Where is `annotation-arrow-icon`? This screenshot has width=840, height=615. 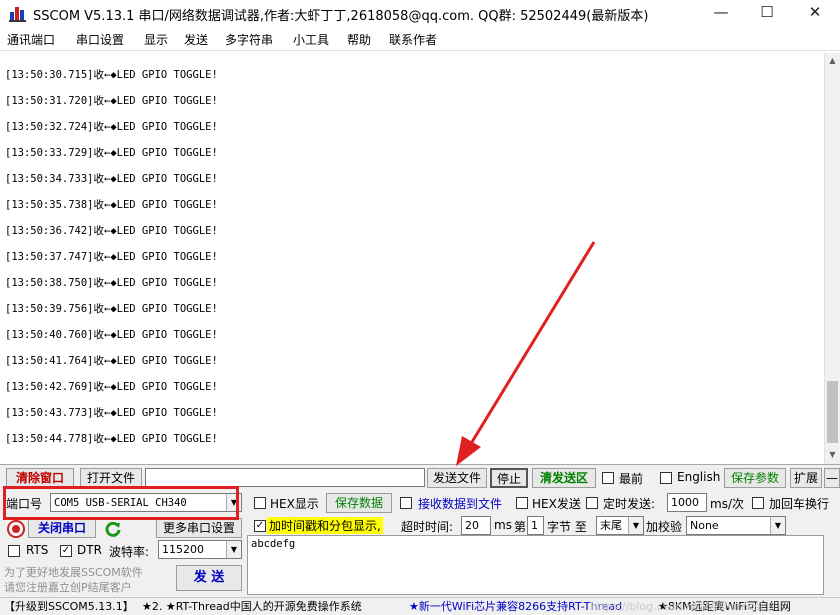 annotation-arrow-icon is located at coordinates (526, 353).